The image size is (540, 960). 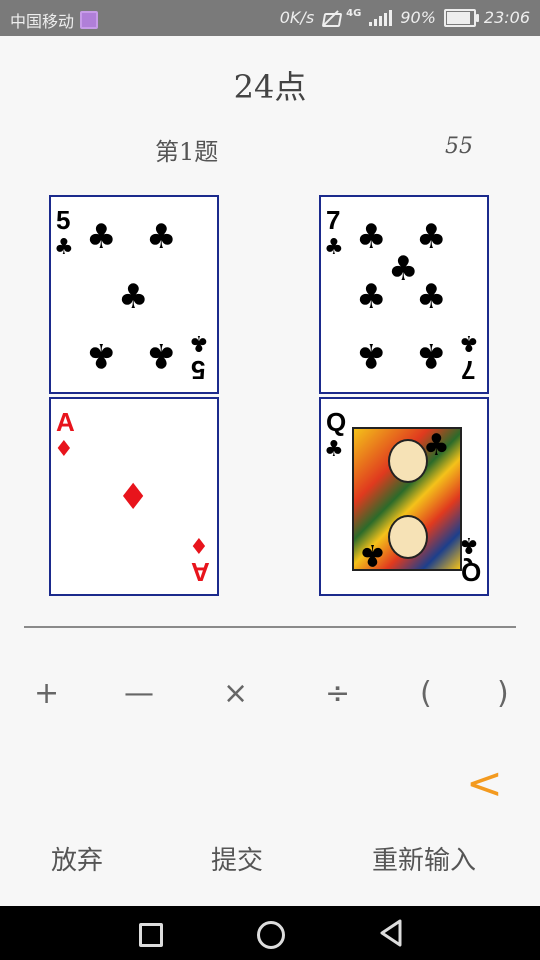 I want to click on divider, so click(x=270, y=627).